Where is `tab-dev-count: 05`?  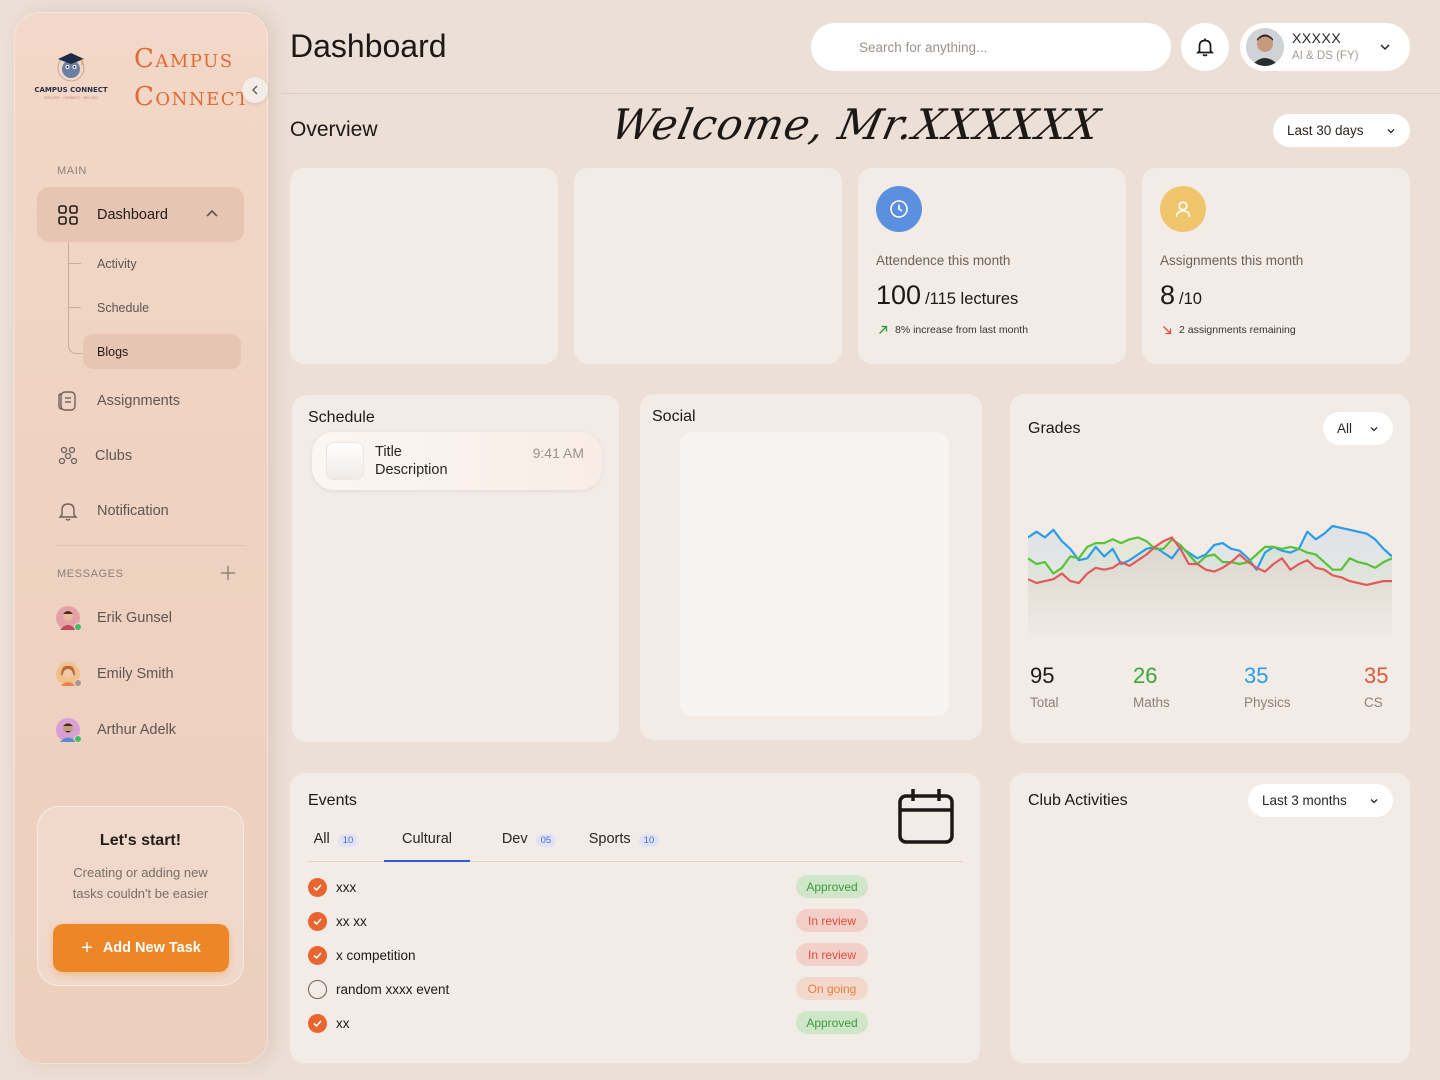 tab-dev-count: 05 is located at coordinates (546, 840).